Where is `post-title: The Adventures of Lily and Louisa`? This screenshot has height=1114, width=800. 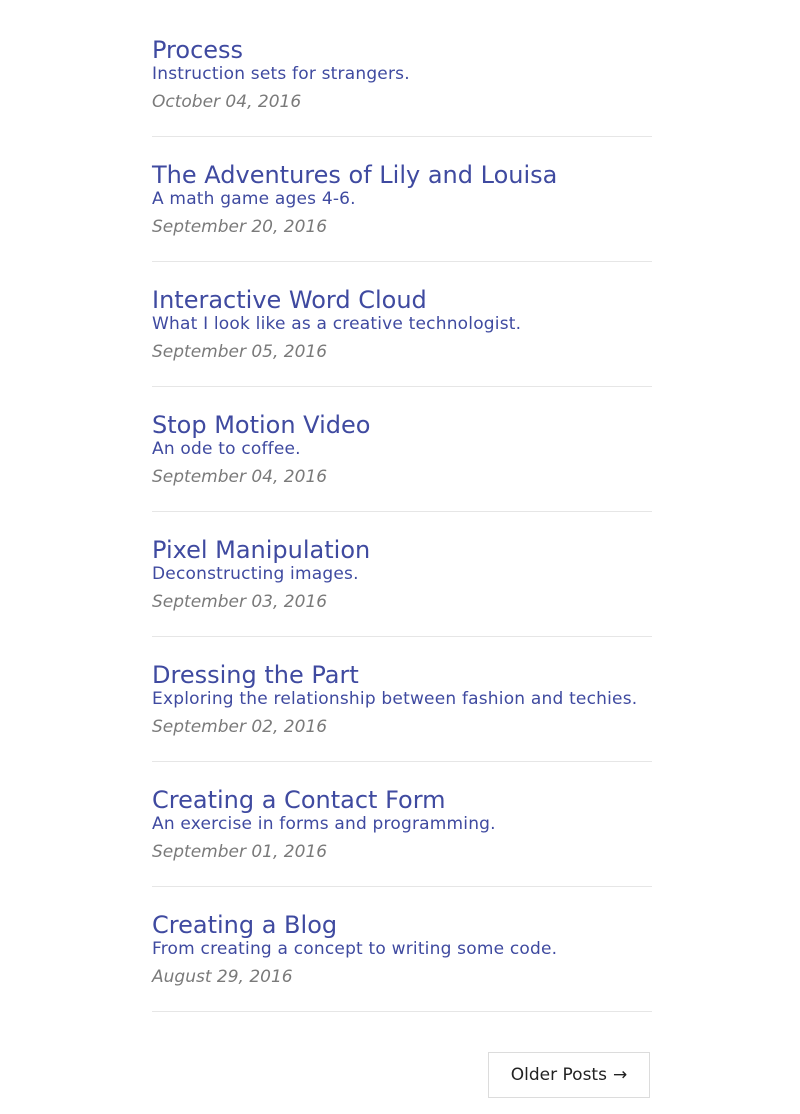
post-title: The Adventures of Lily and Louisa is located at coordinates (402, 175).